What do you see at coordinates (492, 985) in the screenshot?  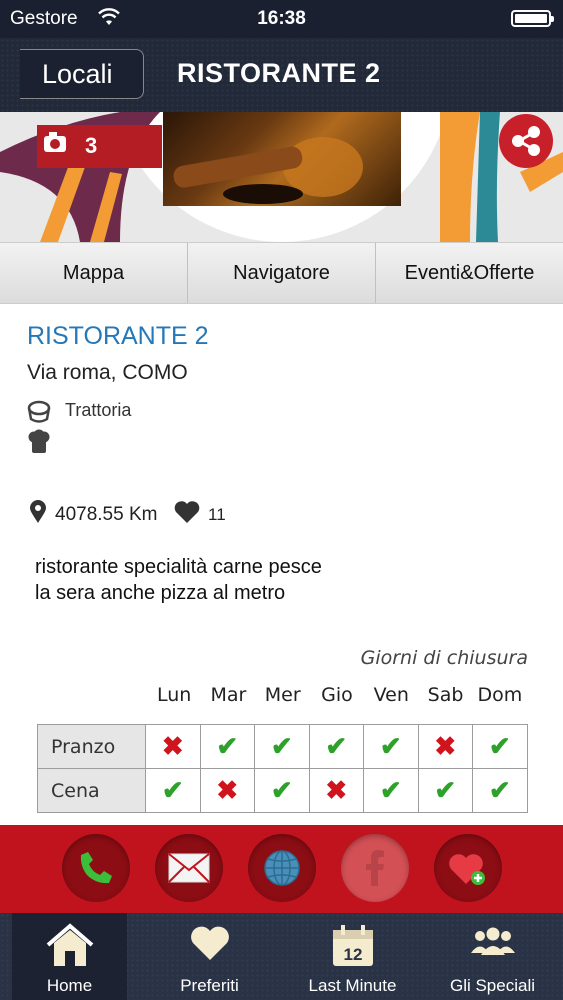 I see `tabbar-label: Gli Speciali` at bounding box center [492, 985].